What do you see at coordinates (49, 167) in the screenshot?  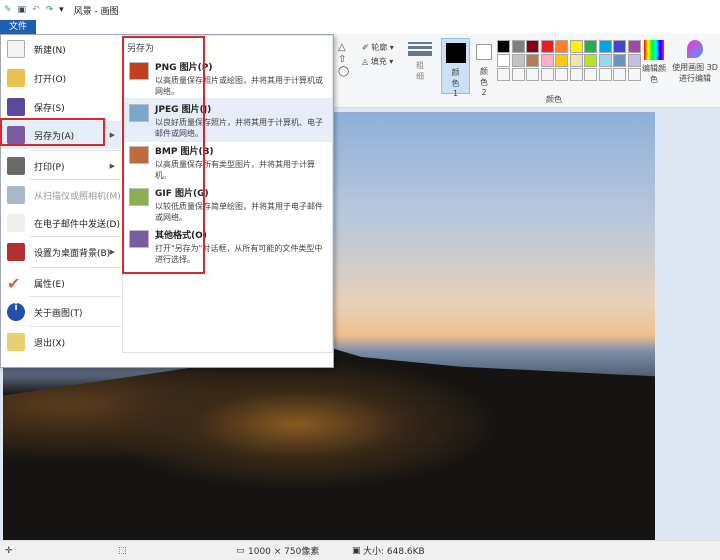 I see `menu-item-label: 打印(P)` at bounding box center [49, 167].